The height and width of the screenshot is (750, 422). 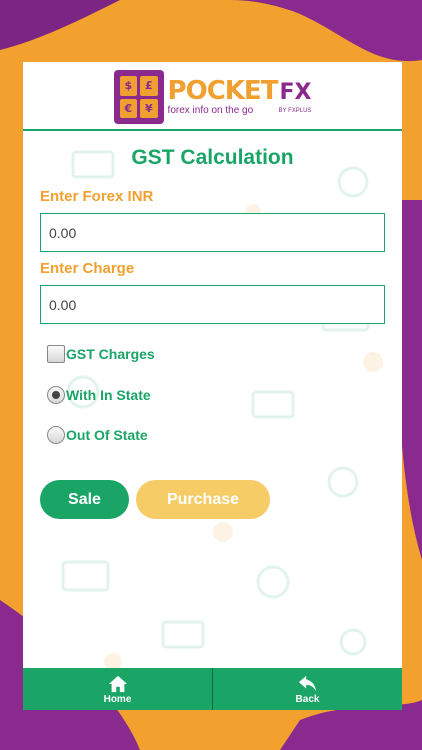 I want to click on dollar-symbol: $, so click(x=128, y=86).